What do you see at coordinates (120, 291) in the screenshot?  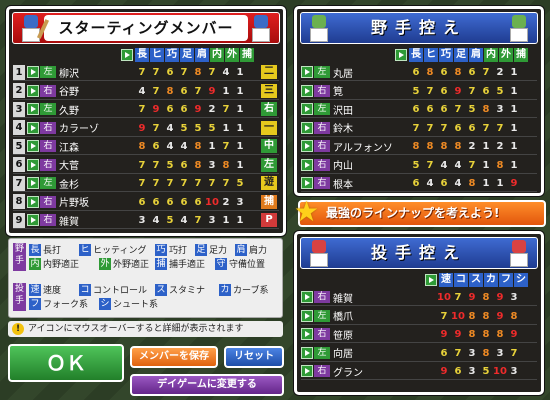 I see `legend-text: コントロール` at bounding box center [120, 291].